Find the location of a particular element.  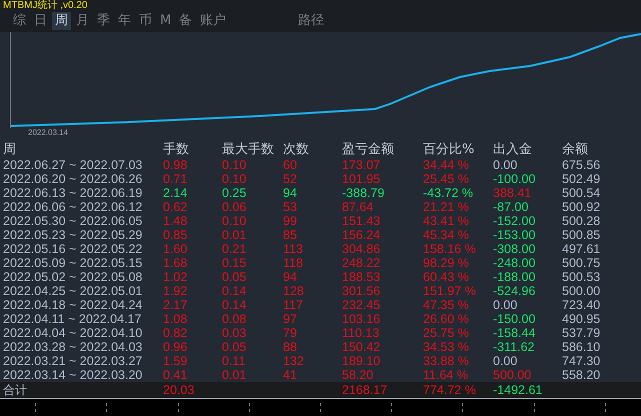

table-cell: 1.48 is located at coordinates (175, 221).